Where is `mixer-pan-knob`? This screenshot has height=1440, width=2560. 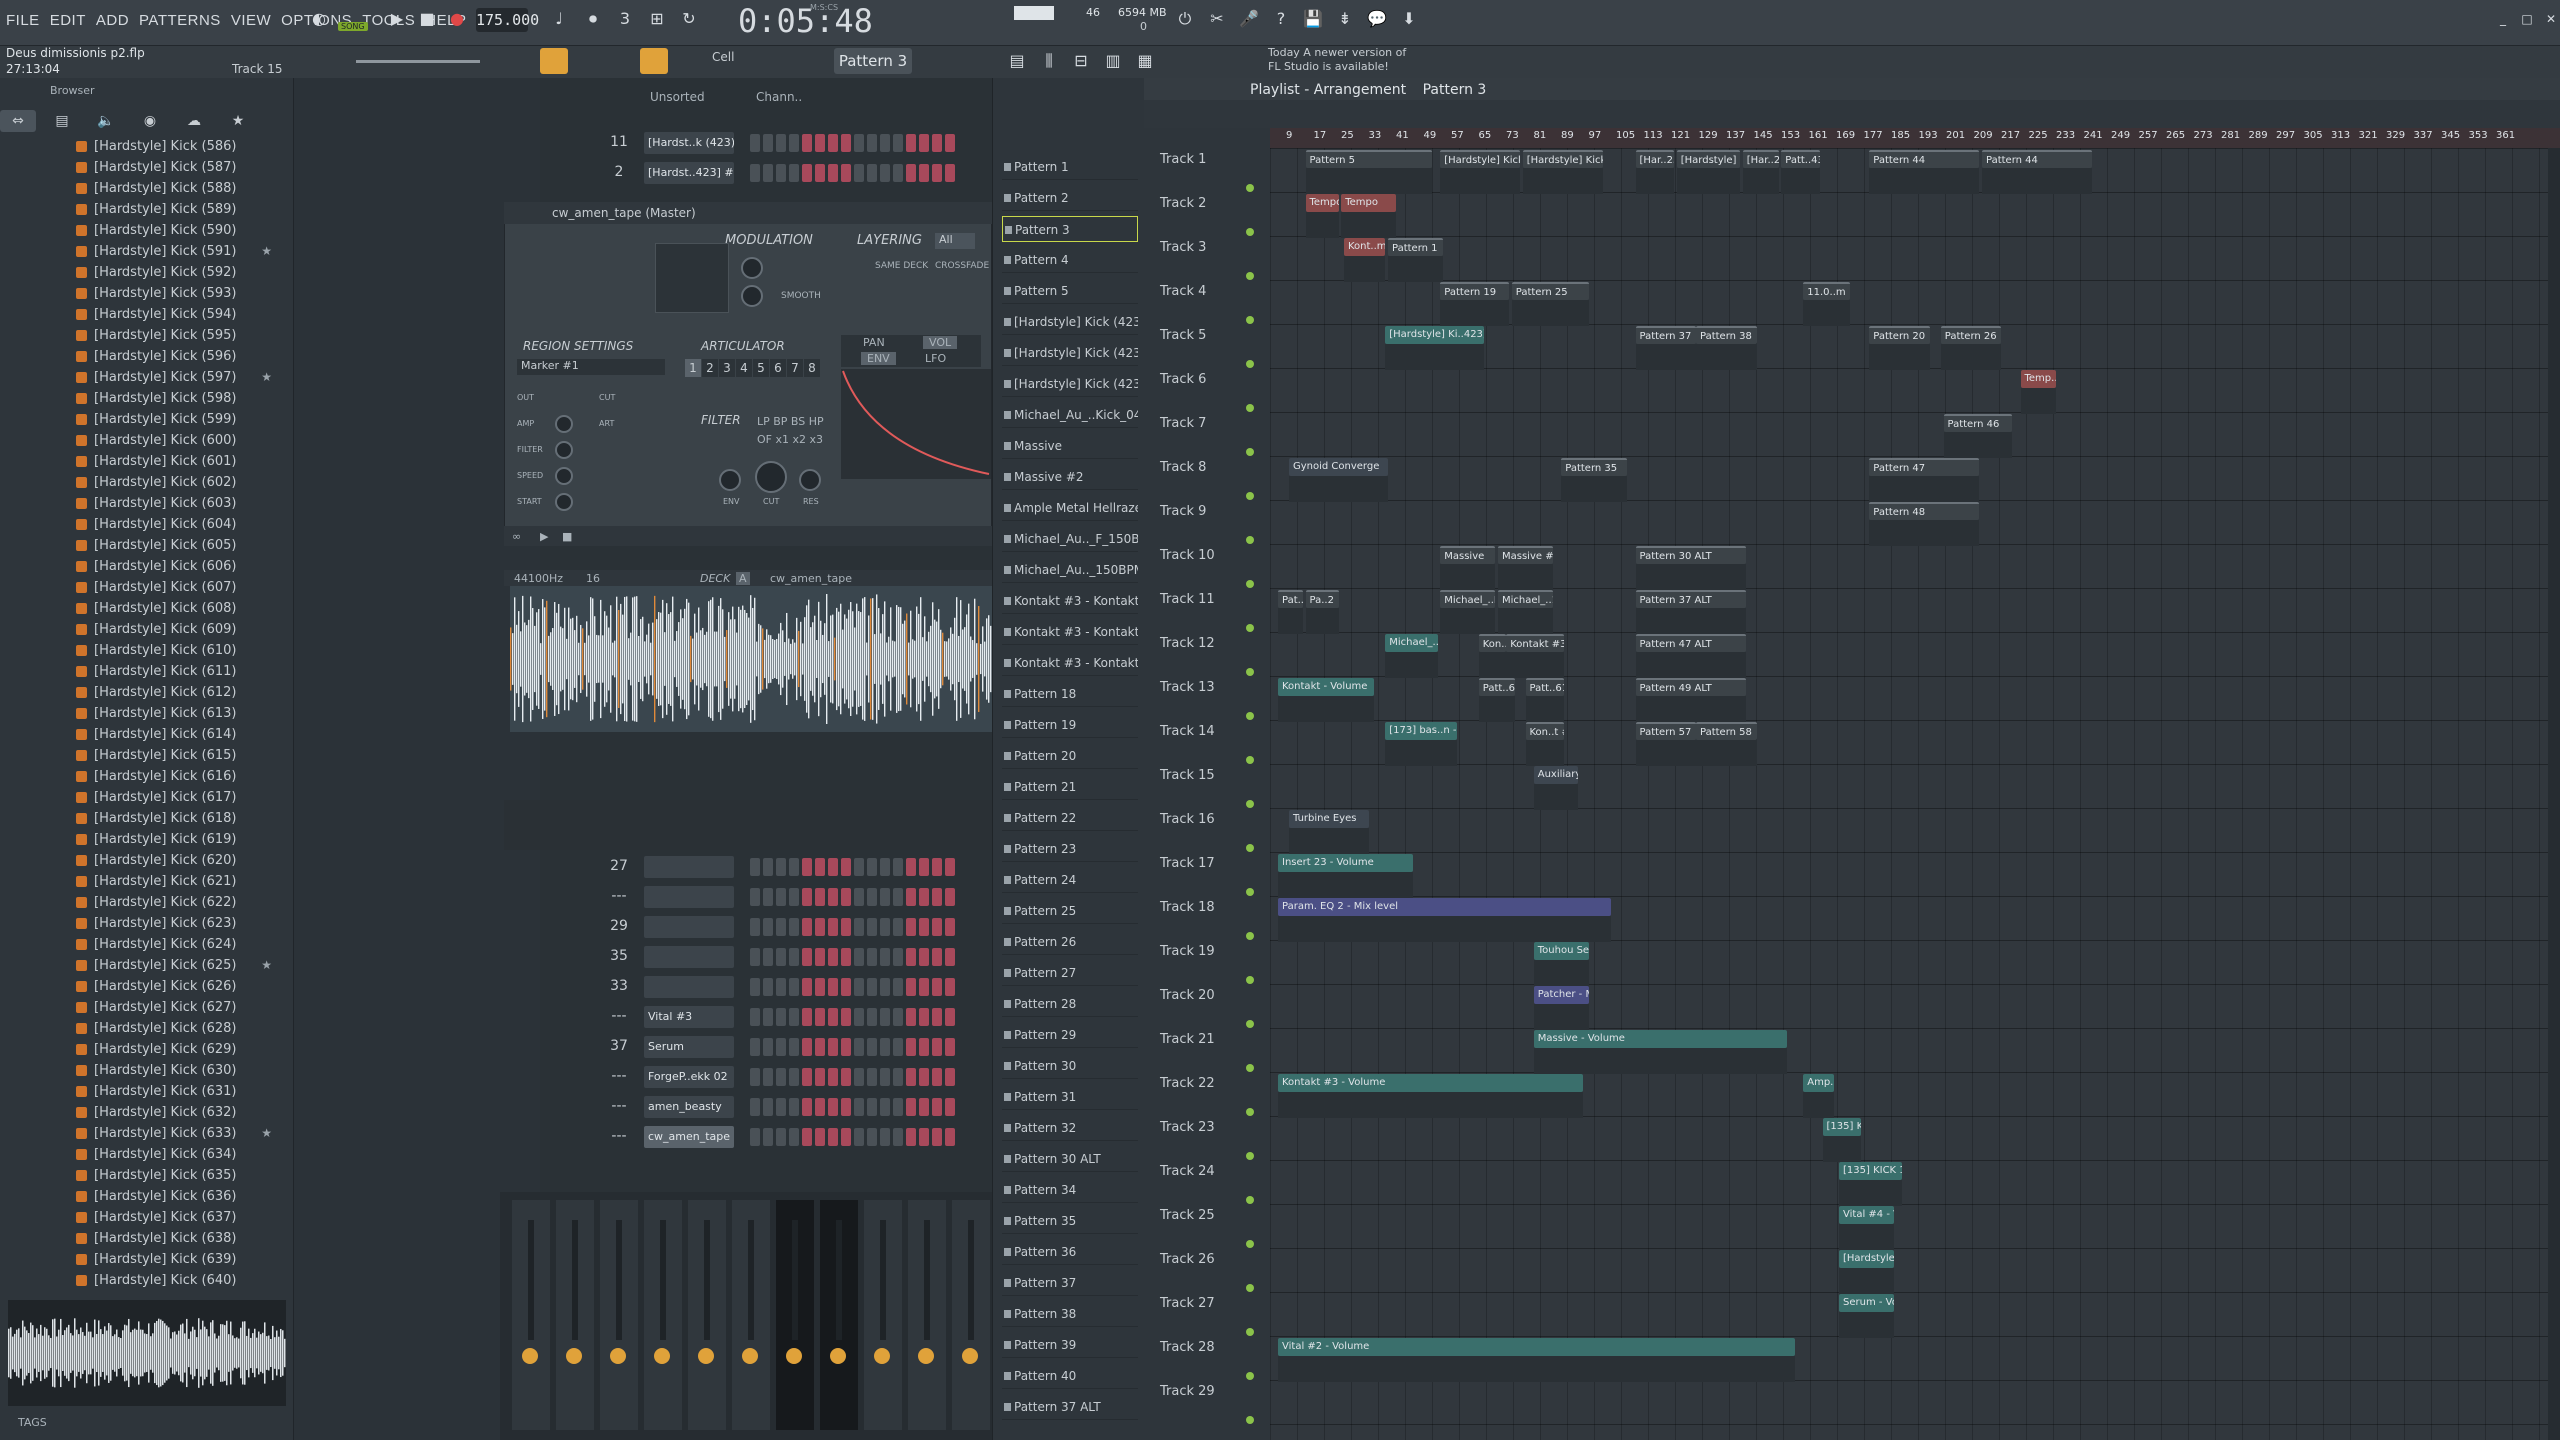 mixer-pan-knob is located at coordinates (706, 1356).